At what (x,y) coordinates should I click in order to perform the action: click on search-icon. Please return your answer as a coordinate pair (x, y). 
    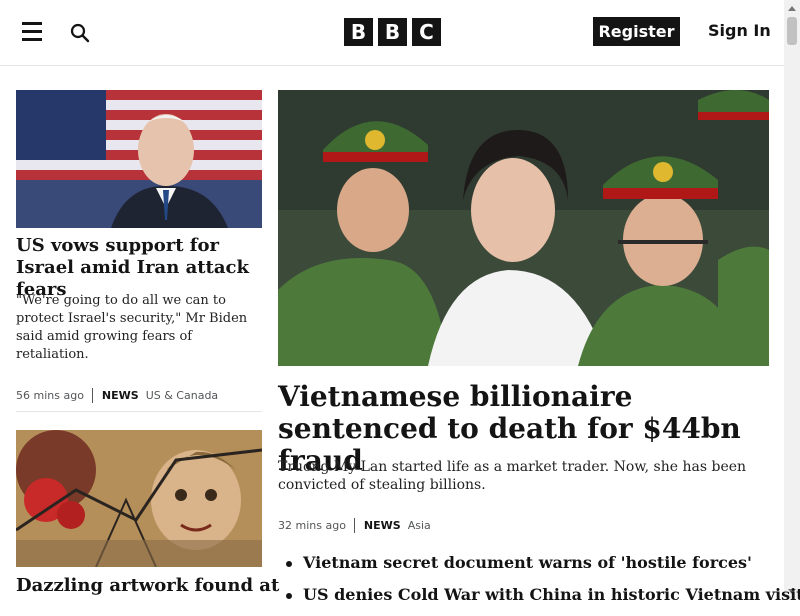
    Looking at the image, I should click on (80, 33).